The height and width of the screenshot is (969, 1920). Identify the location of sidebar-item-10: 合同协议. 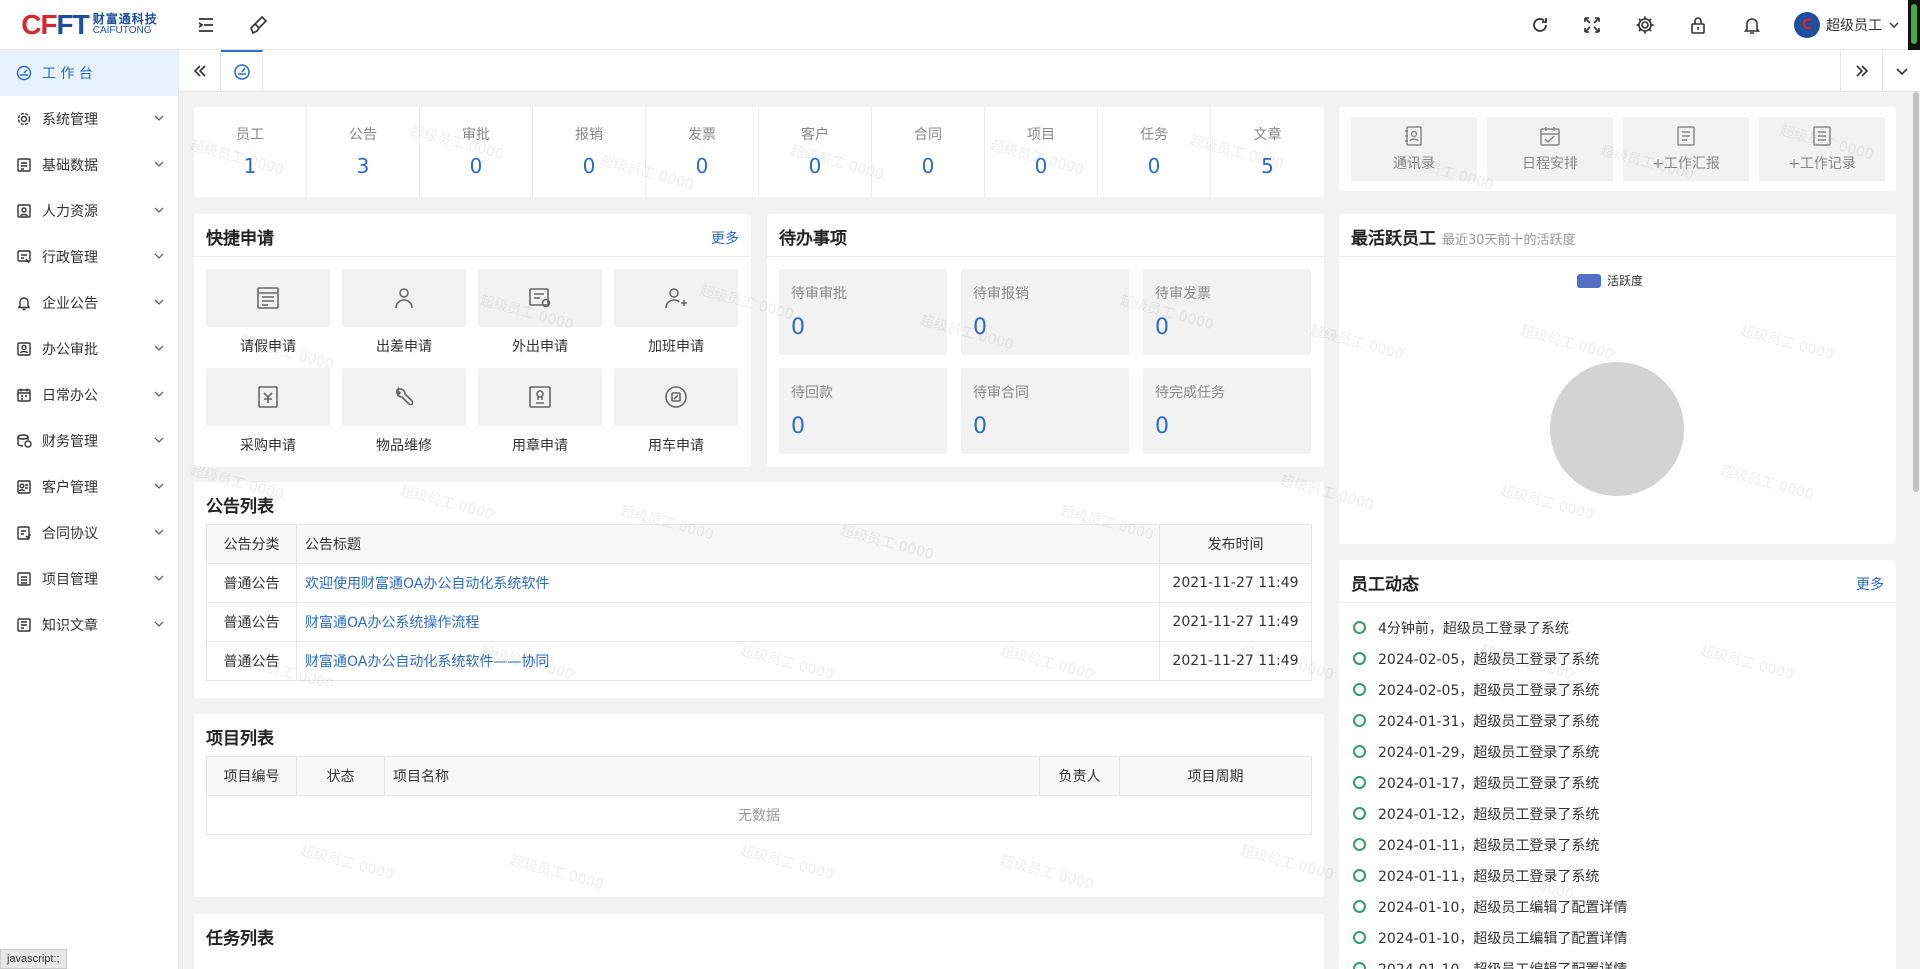
(89, 533).